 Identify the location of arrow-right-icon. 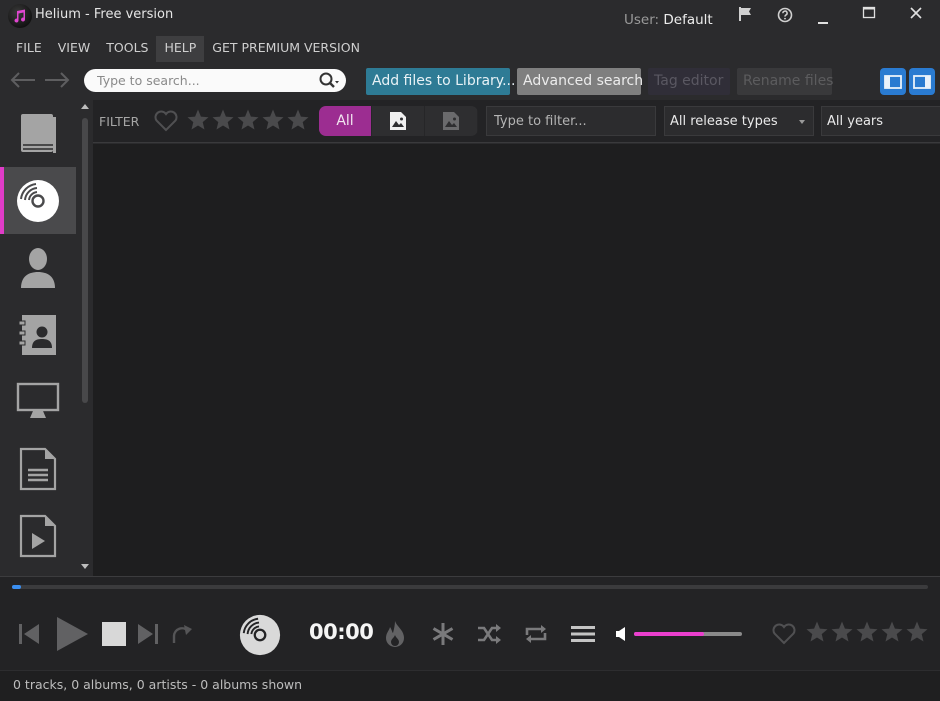
(57, 80).